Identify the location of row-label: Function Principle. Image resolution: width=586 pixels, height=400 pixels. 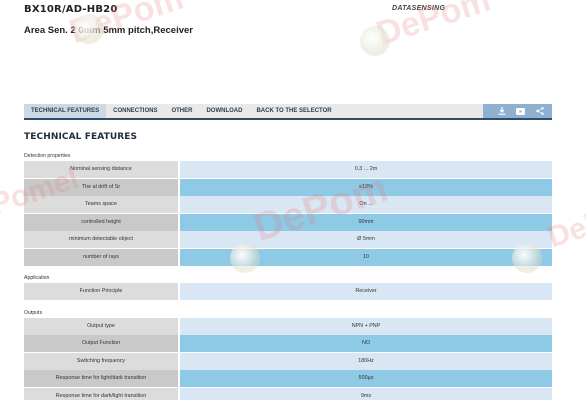
(102, 291).